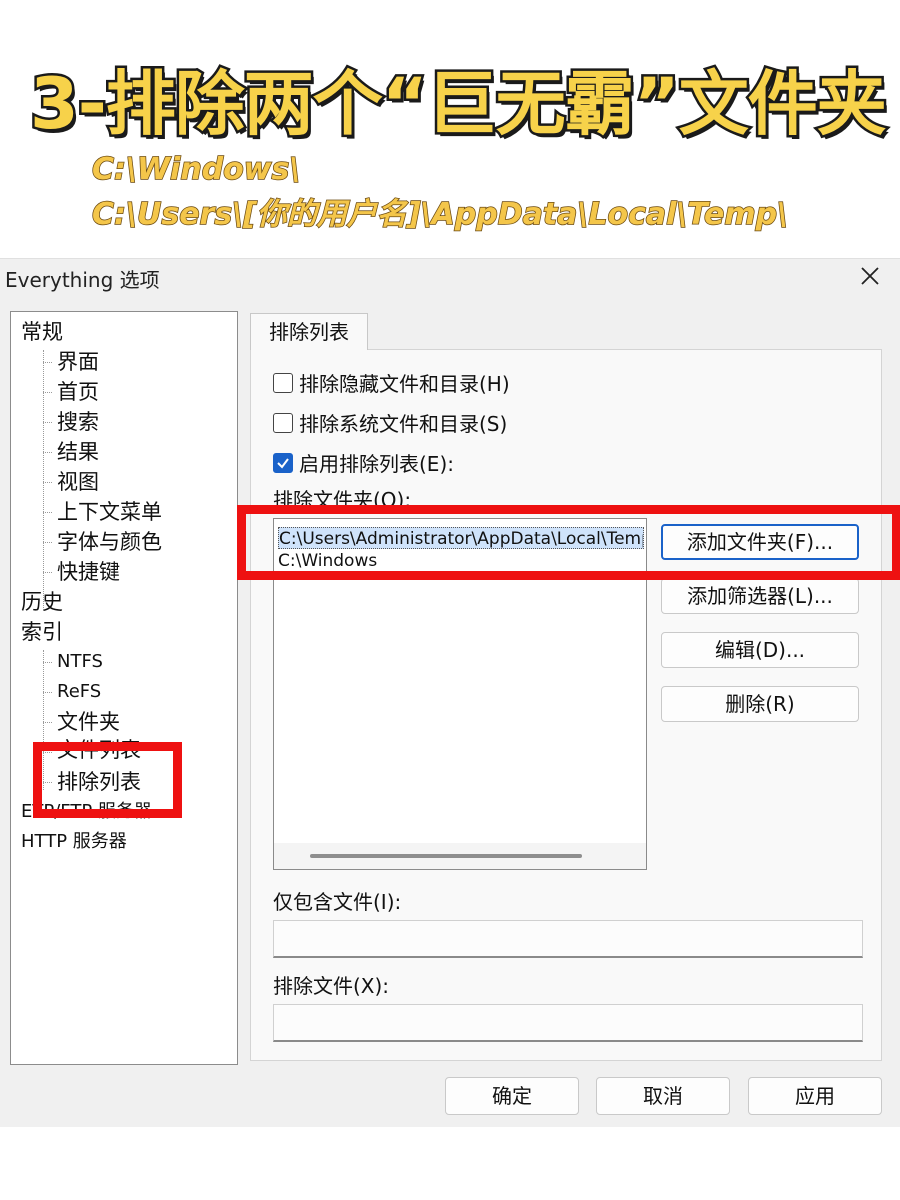  I want to click on tree-item-home: 首页, so click(78, 392).